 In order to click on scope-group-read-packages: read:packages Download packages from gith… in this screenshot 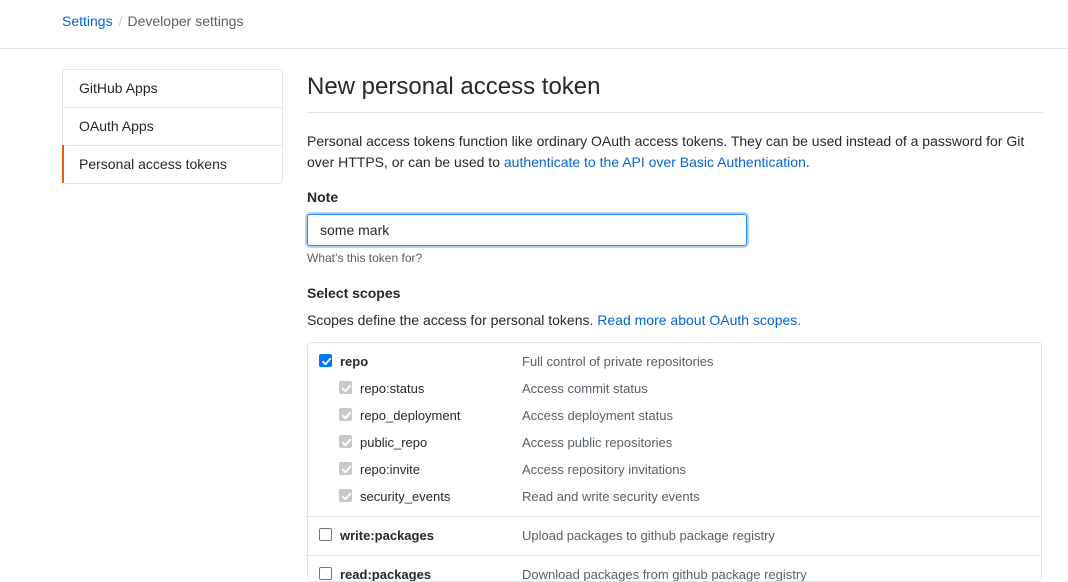, I will do `click(674, 569)`.